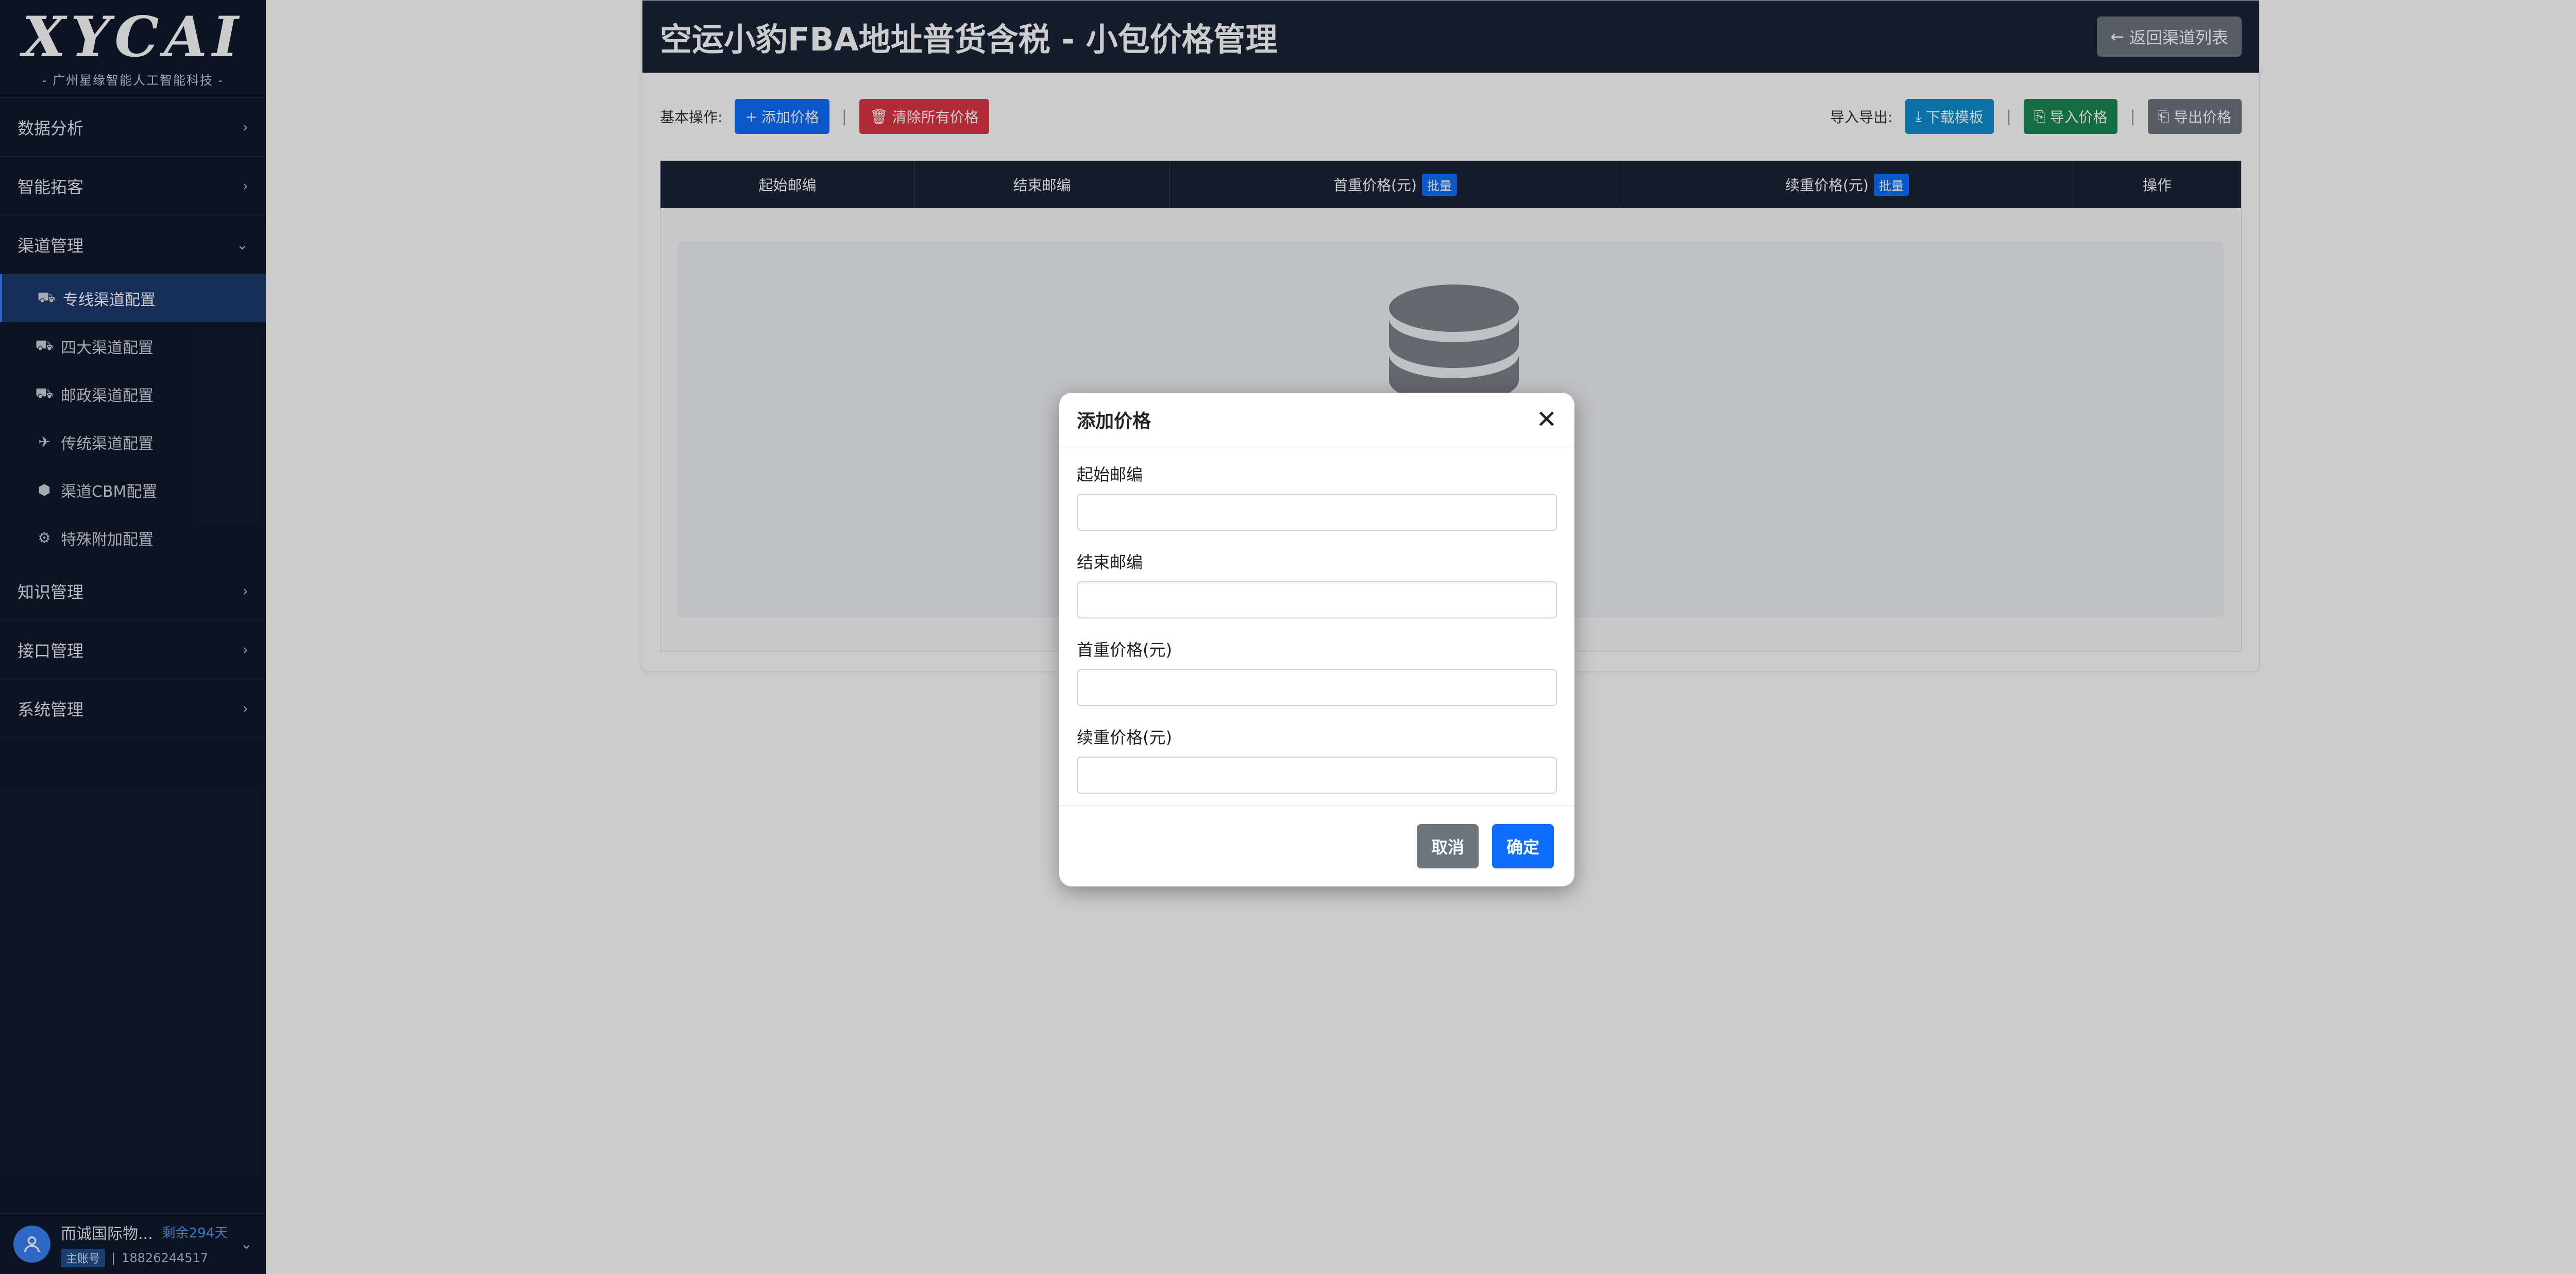 This screenshot has width=2576, height=1274. Describe the element at coordinates (1317, 775) in the screenshot. I see `additional-weight-price-input` at that location.